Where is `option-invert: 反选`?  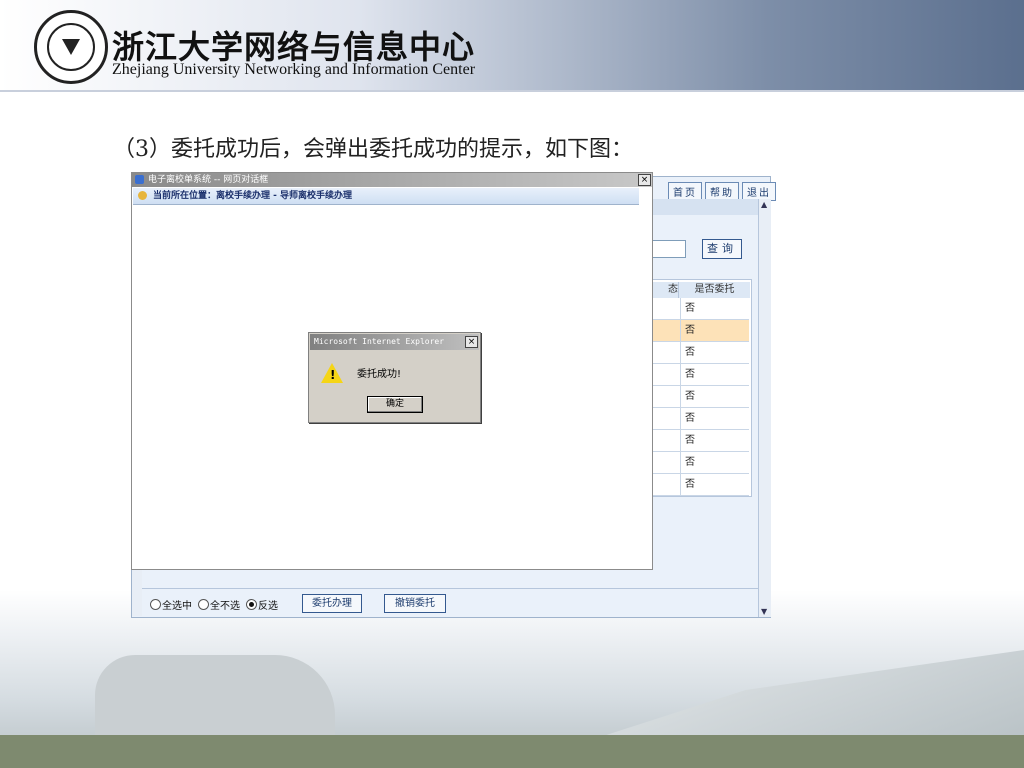
option-invert: 反选 is located at coordinates (262, 604).